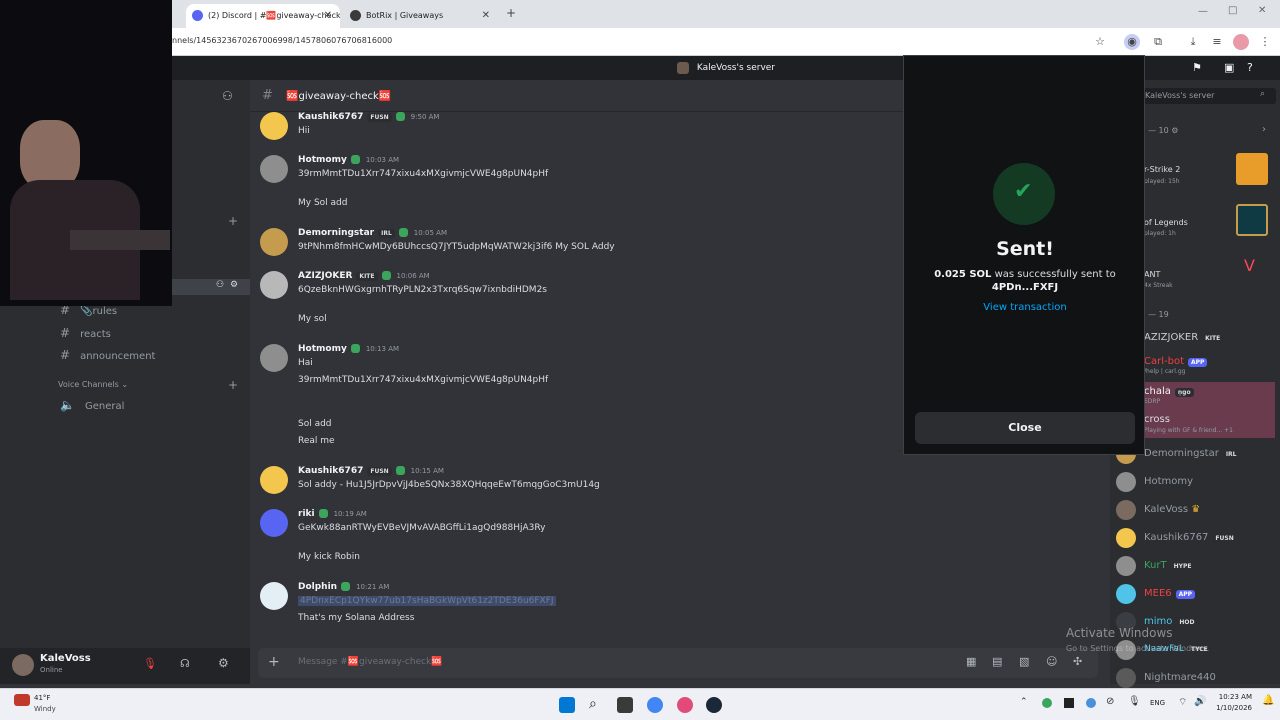 The image size is (1280, 720). I want to click on network-off-icon: ⊘, so click(1110, 701).